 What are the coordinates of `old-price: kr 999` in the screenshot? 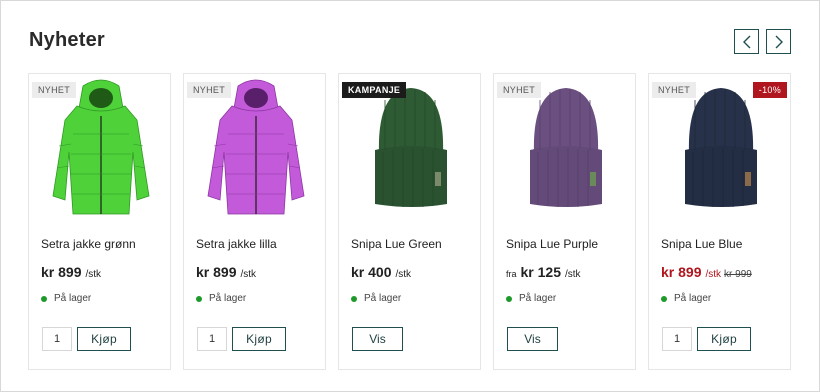 It's located at (738, 274).